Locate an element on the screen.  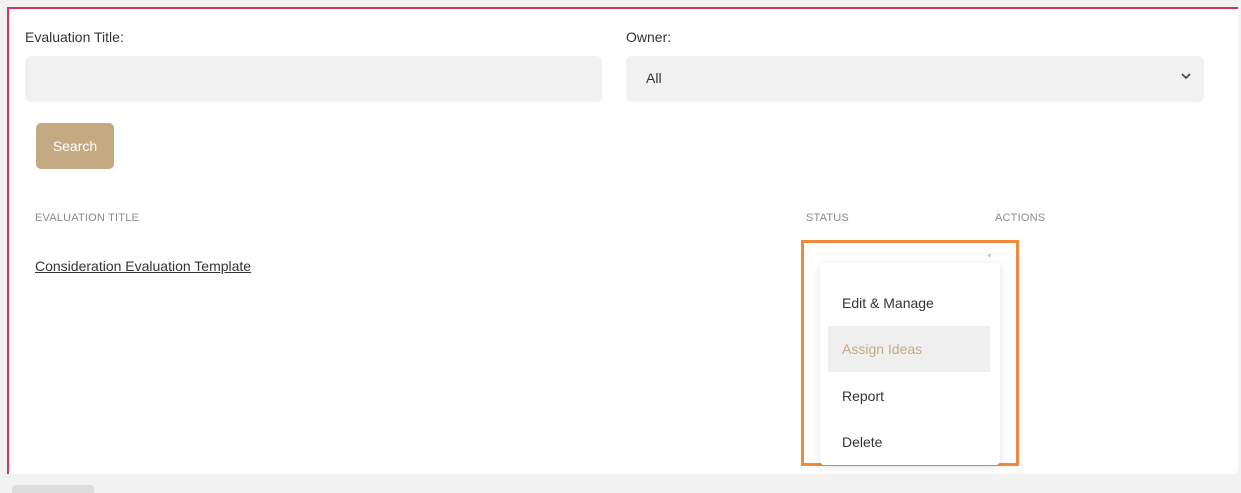
owner-select: All is located at coordinates (915, 79).